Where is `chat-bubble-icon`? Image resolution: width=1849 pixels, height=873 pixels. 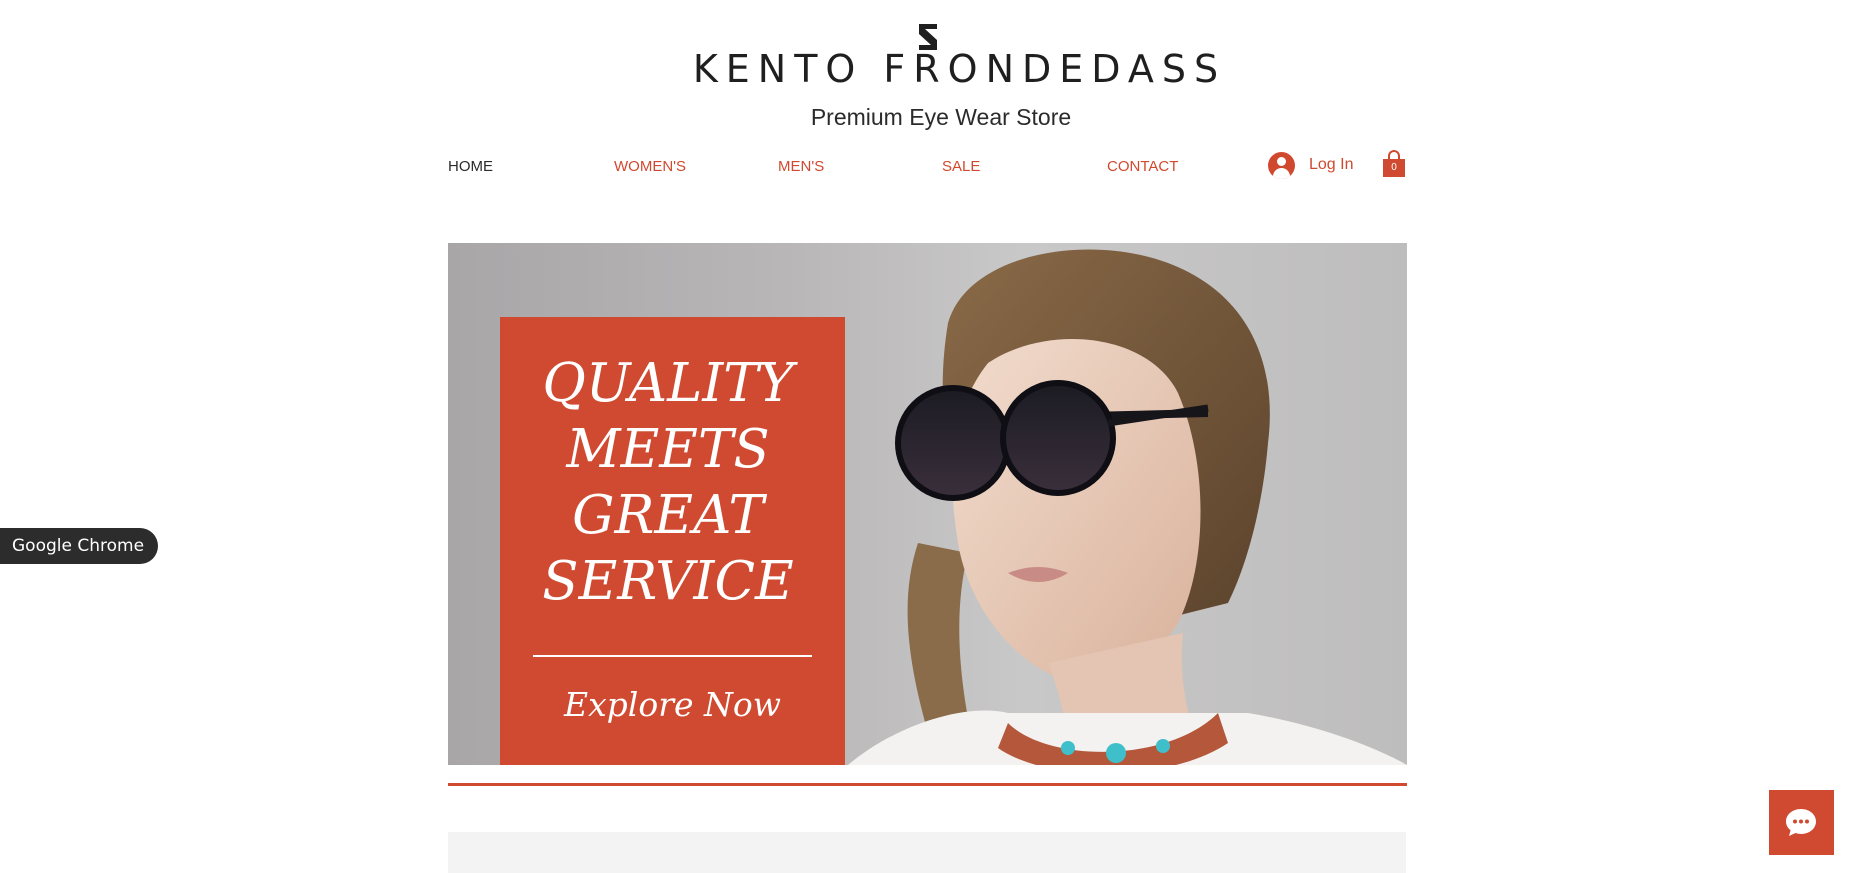
chat-bubble-icon is located at coordinates (1801, 822).